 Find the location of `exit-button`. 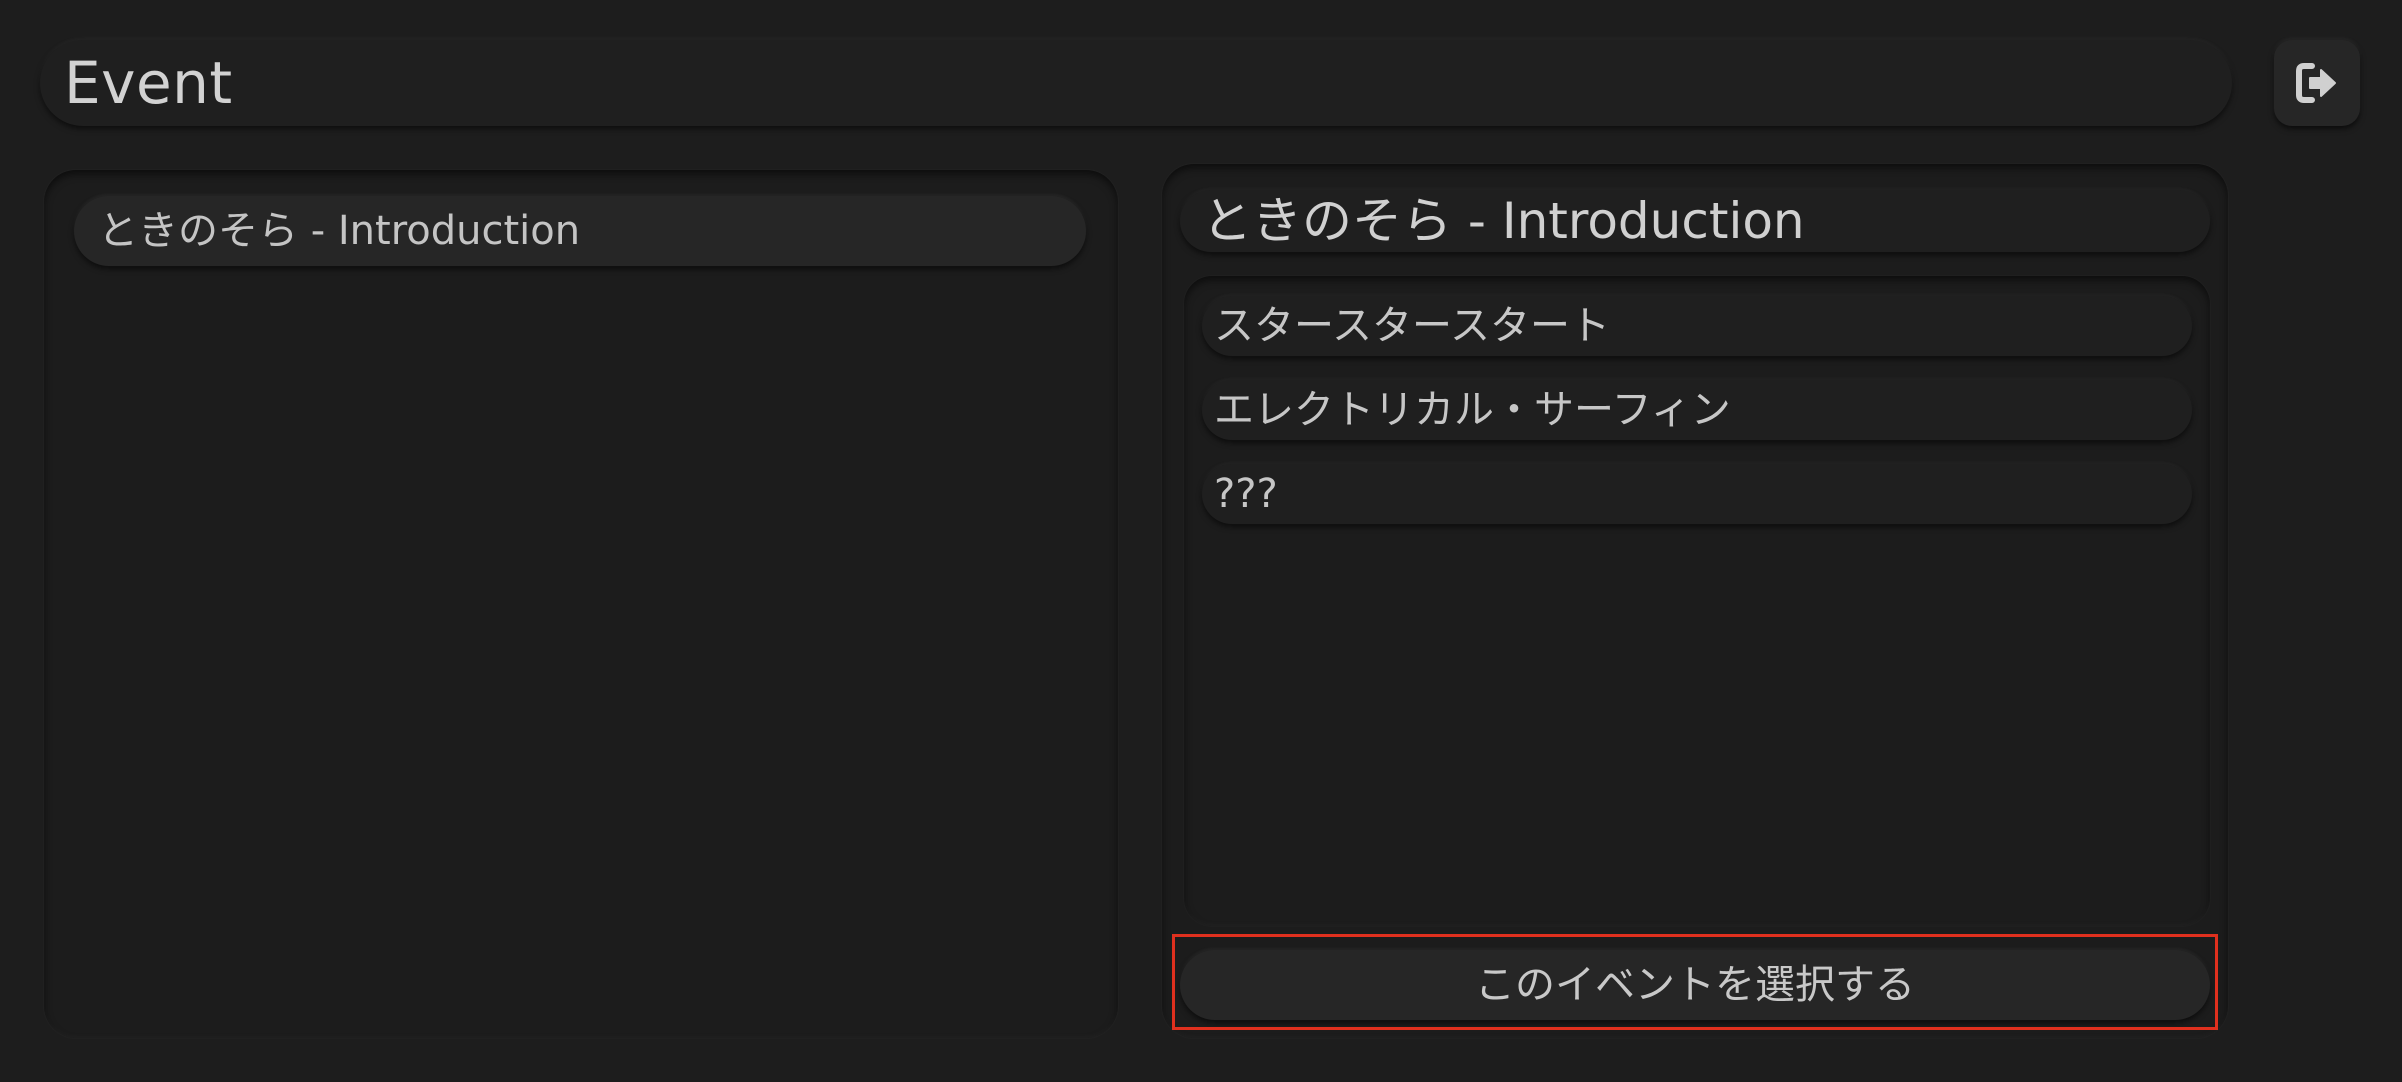

exit-button is located at coordinates (2317, 83).